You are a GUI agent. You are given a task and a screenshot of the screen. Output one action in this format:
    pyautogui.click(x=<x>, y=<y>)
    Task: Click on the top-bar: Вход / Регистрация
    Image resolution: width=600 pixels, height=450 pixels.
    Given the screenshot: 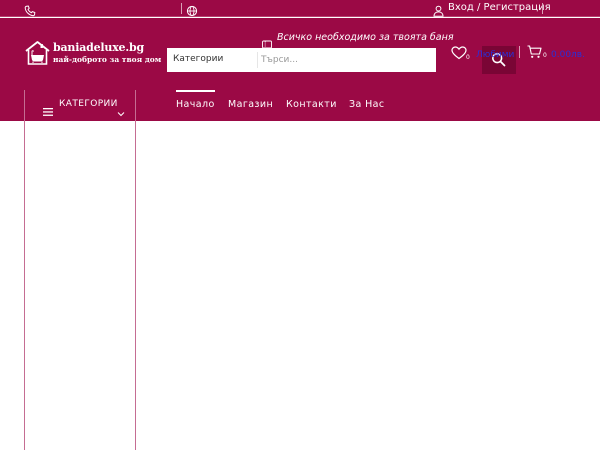 What is the action you would take?
    pyautogui.click(x=300, y=8)
    